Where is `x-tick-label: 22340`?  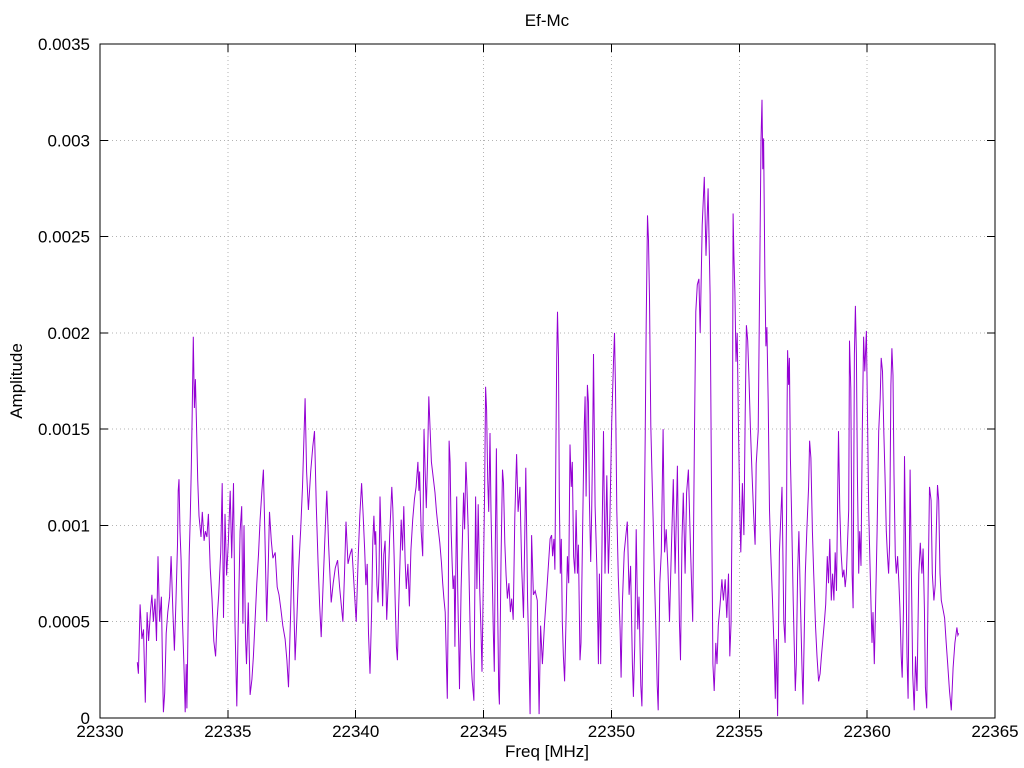
x-tick-label: 22340 is located at coordinates (355, 731).